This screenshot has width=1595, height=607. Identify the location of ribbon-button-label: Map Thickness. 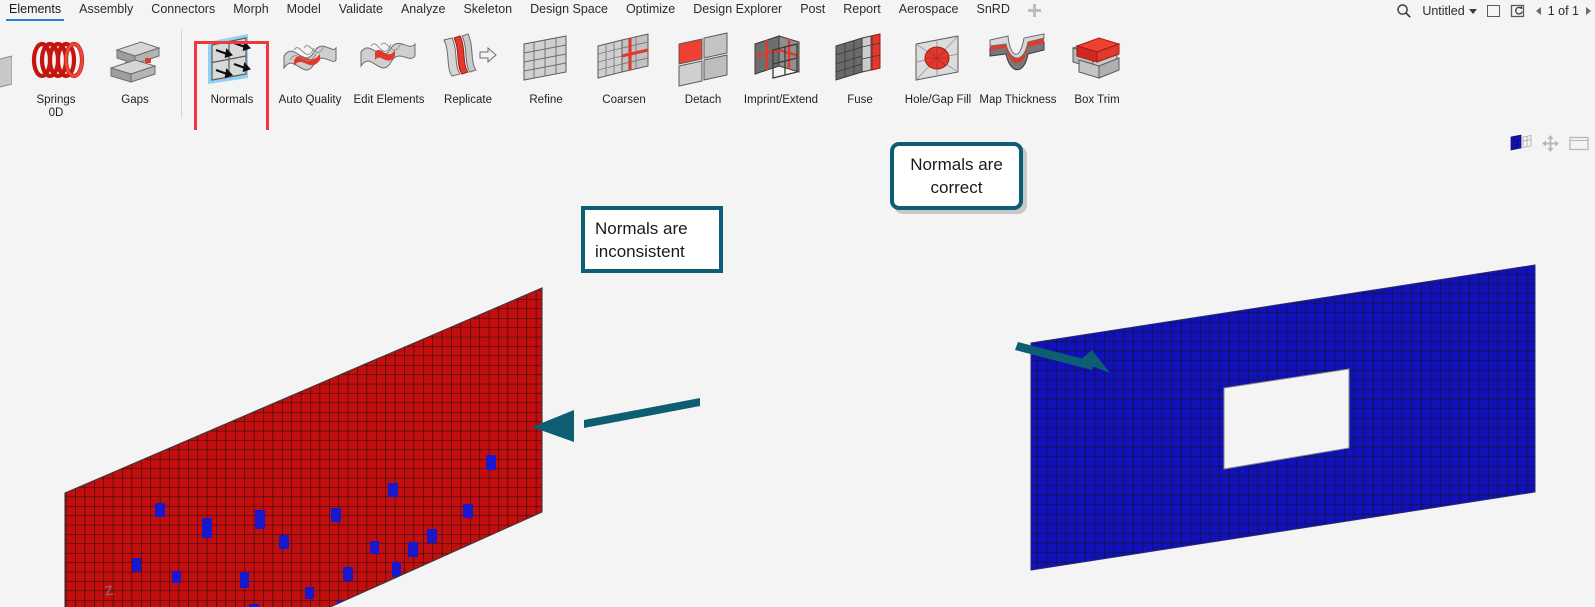
(1018, 100).